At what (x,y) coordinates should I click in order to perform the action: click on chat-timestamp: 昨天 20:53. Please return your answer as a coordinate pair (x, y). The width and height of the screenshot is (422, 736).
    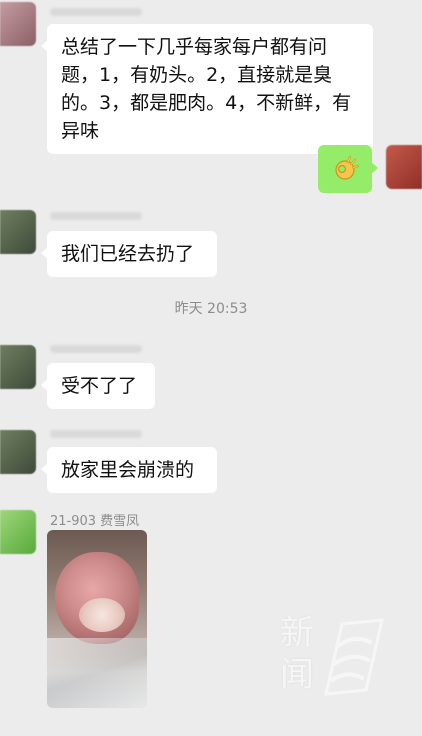
    Looking at the image, I should click on (211, 309).